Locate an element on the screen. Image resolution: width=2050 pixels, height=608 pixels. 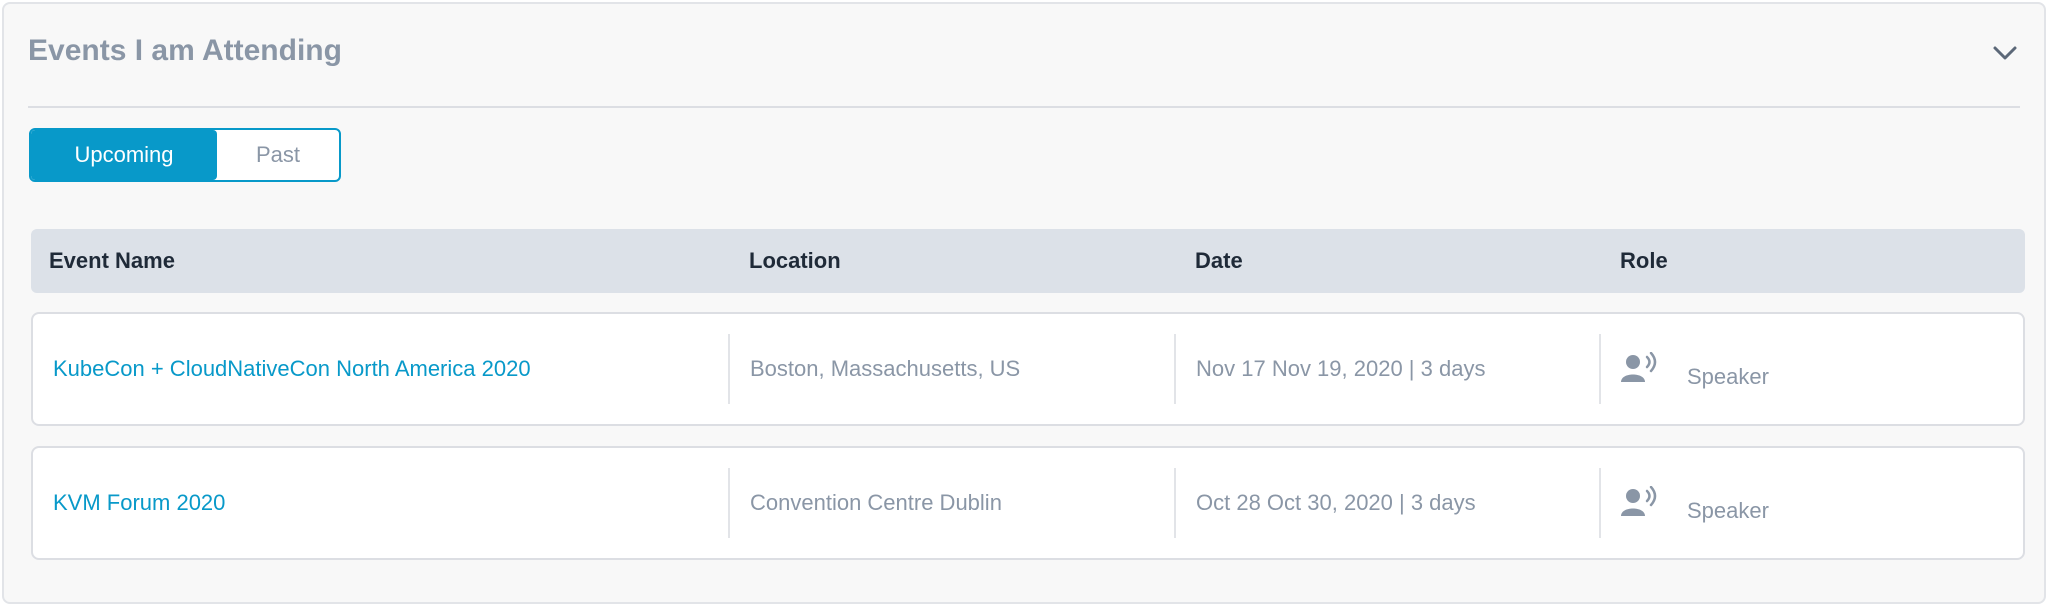
event-location: Boston, Massachusetts, US is located at coordinates (885, 368).